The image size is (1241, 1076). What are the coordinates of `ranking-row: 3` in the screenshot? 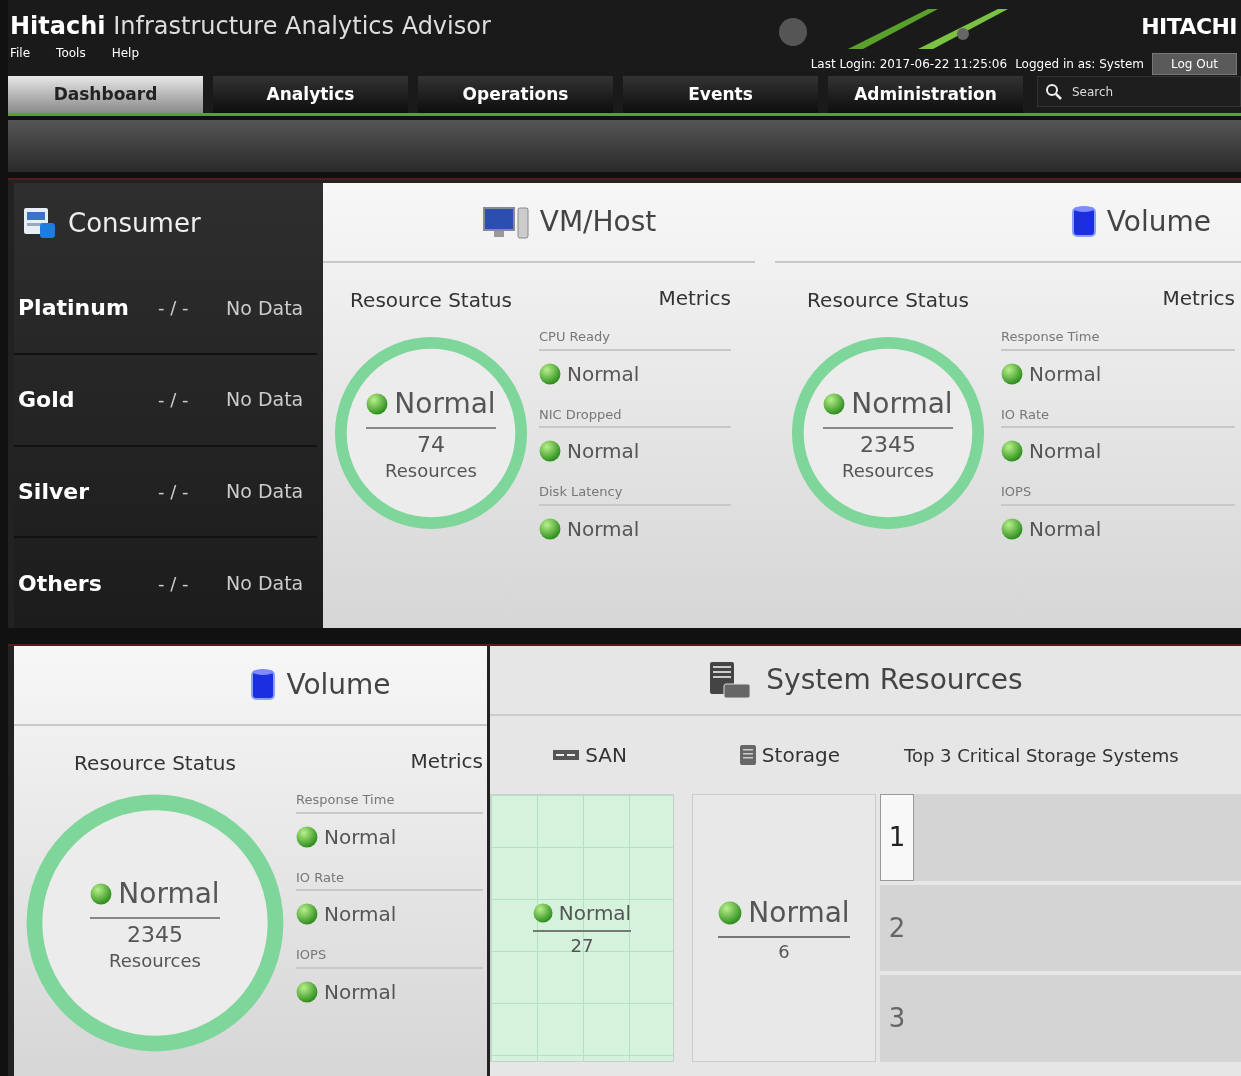 It's located at (1060, 1018).